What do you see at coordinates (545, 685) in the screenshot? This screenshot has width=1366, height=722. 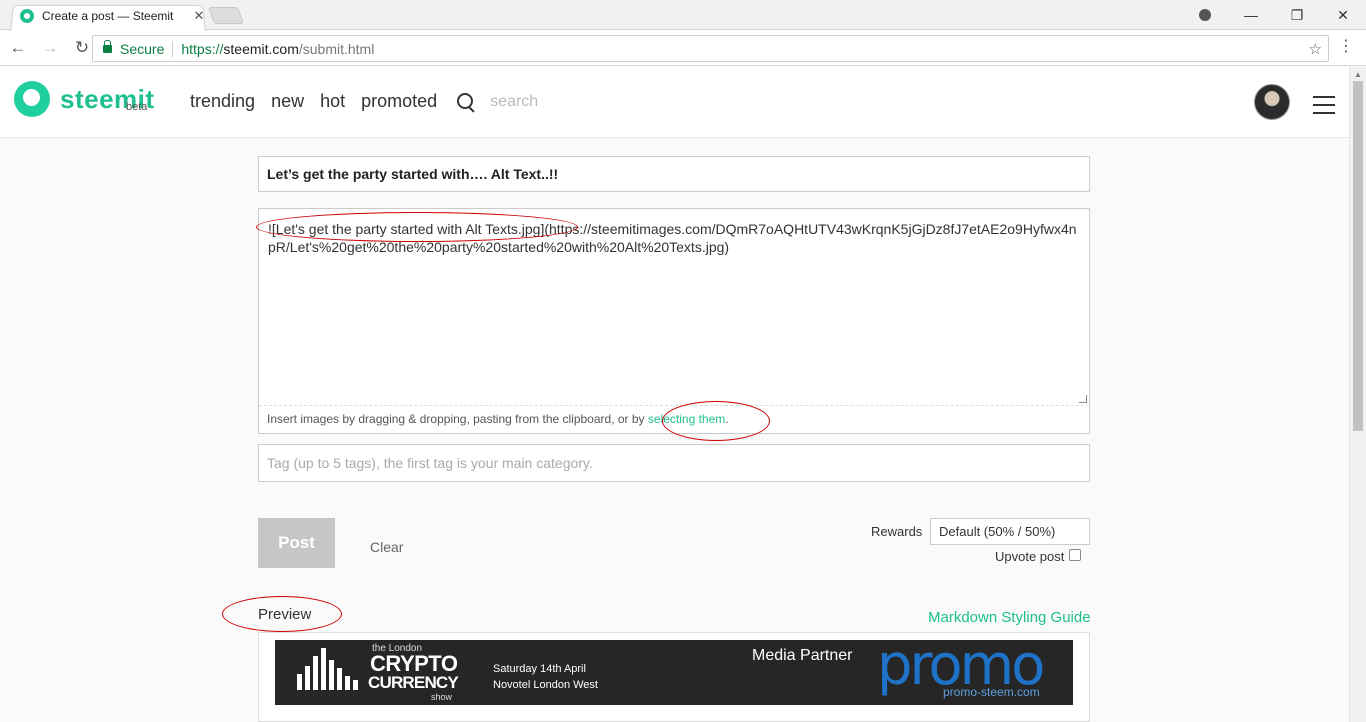 I see `banner-venue: Novotel London West` at bounding box center [545, 685].